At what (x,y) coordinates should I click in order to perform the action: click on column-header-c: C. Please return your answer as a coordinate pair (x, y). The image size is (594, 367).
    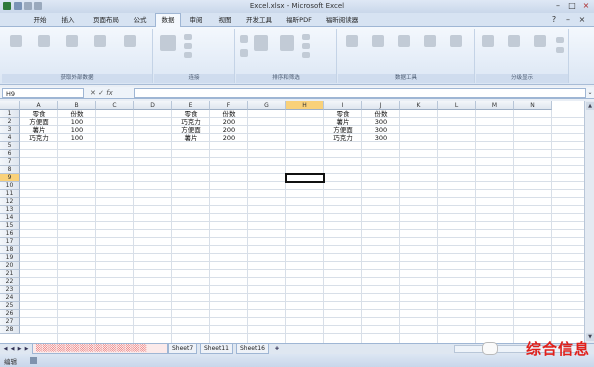
    Looking at the image, I should click on (115, 105).